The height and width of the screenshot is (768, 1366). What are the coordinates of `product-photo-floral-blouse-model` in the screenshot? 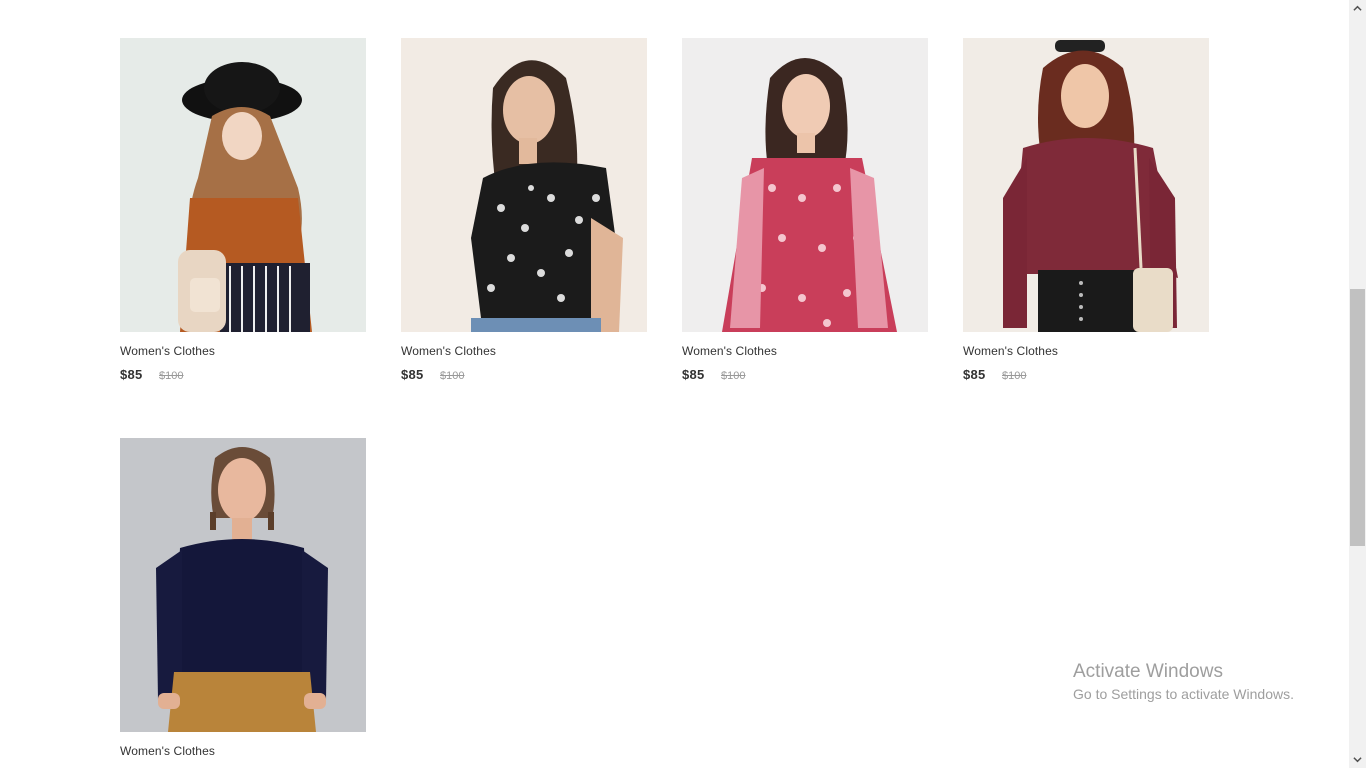 It's located at (524, 185).